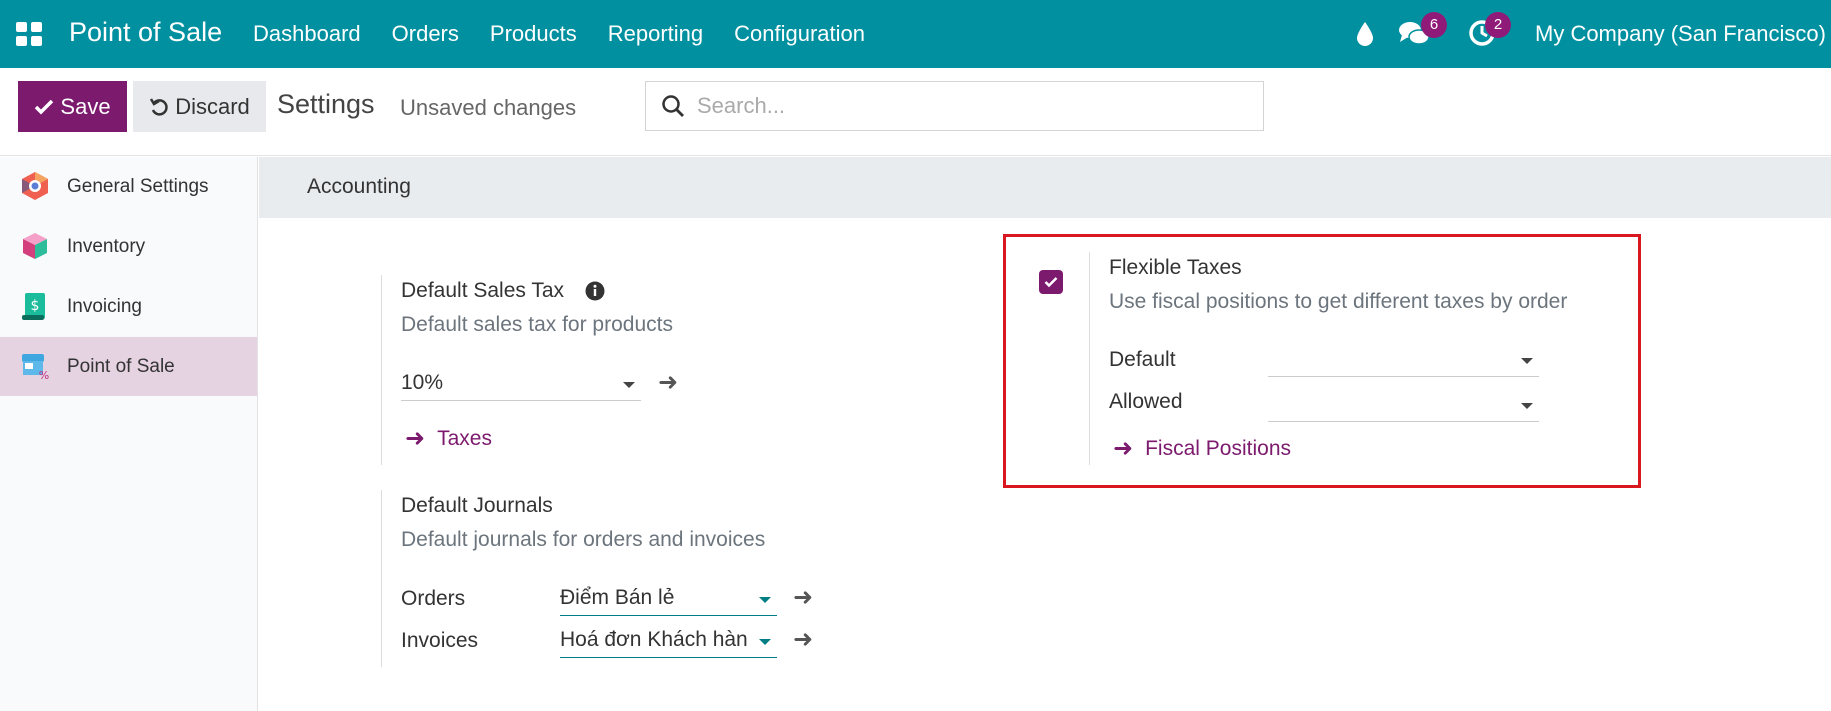  Describe the element at coordinates (595, 293) in the screenshot. I see `info-icon` at that location.